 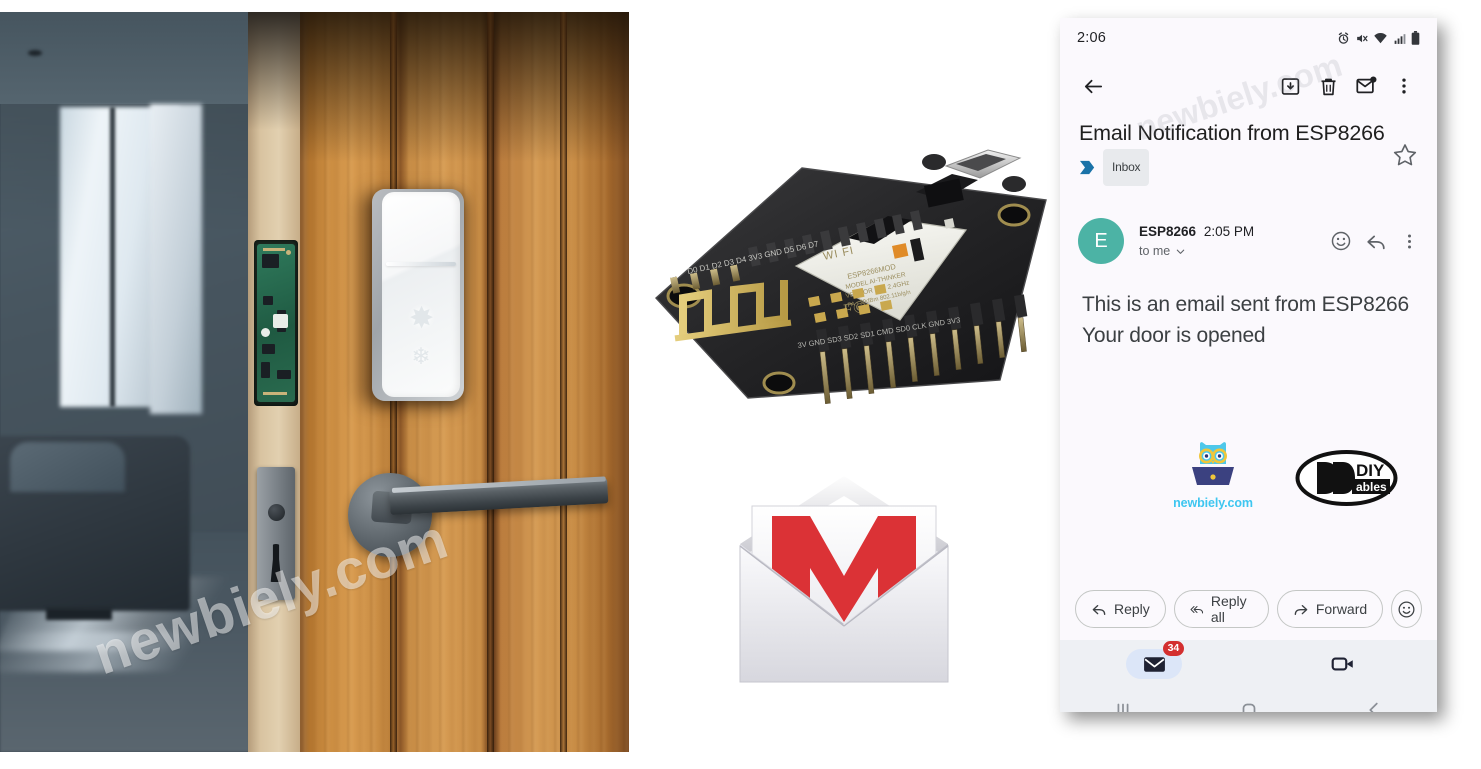 What do you see at coordinates (1126, 167) in the screenshot?
I see `inbox-label-chip: Inbox` at bounding box center [1126, 167].